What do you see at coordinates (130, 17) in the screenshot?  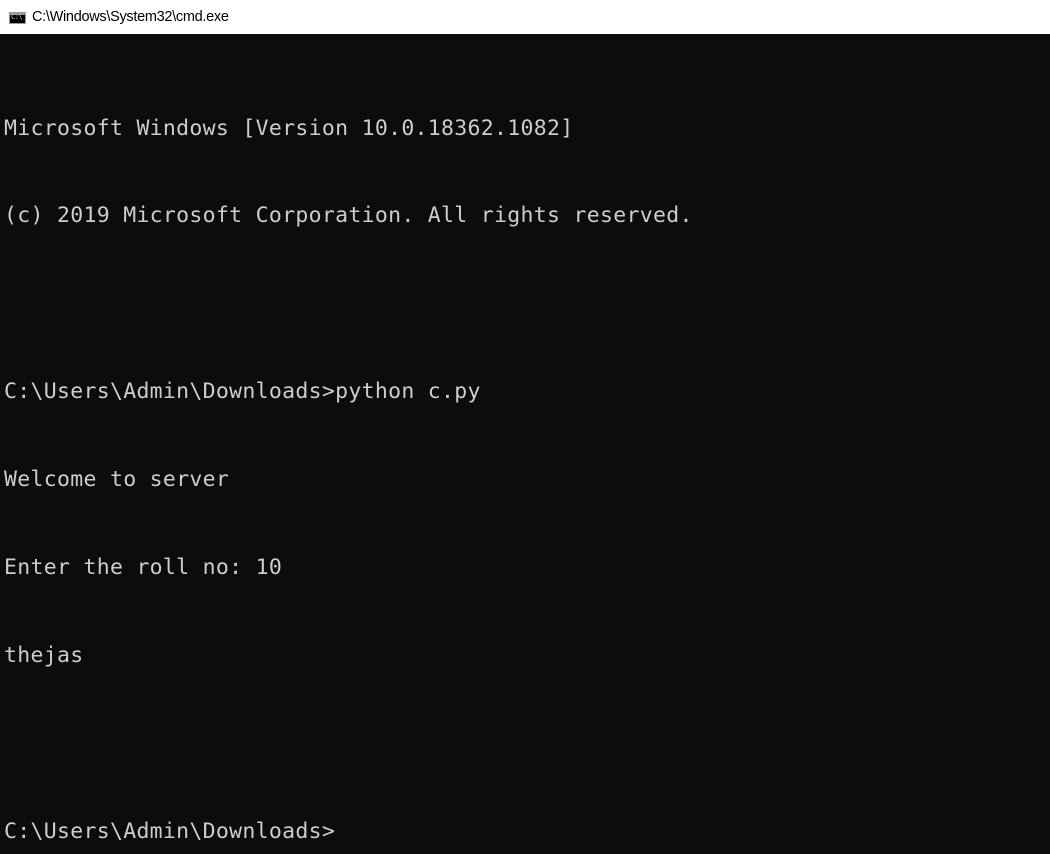 I see `window-title: C:\Windows\System32\cmd.exe` at bounding box center [130, 17].